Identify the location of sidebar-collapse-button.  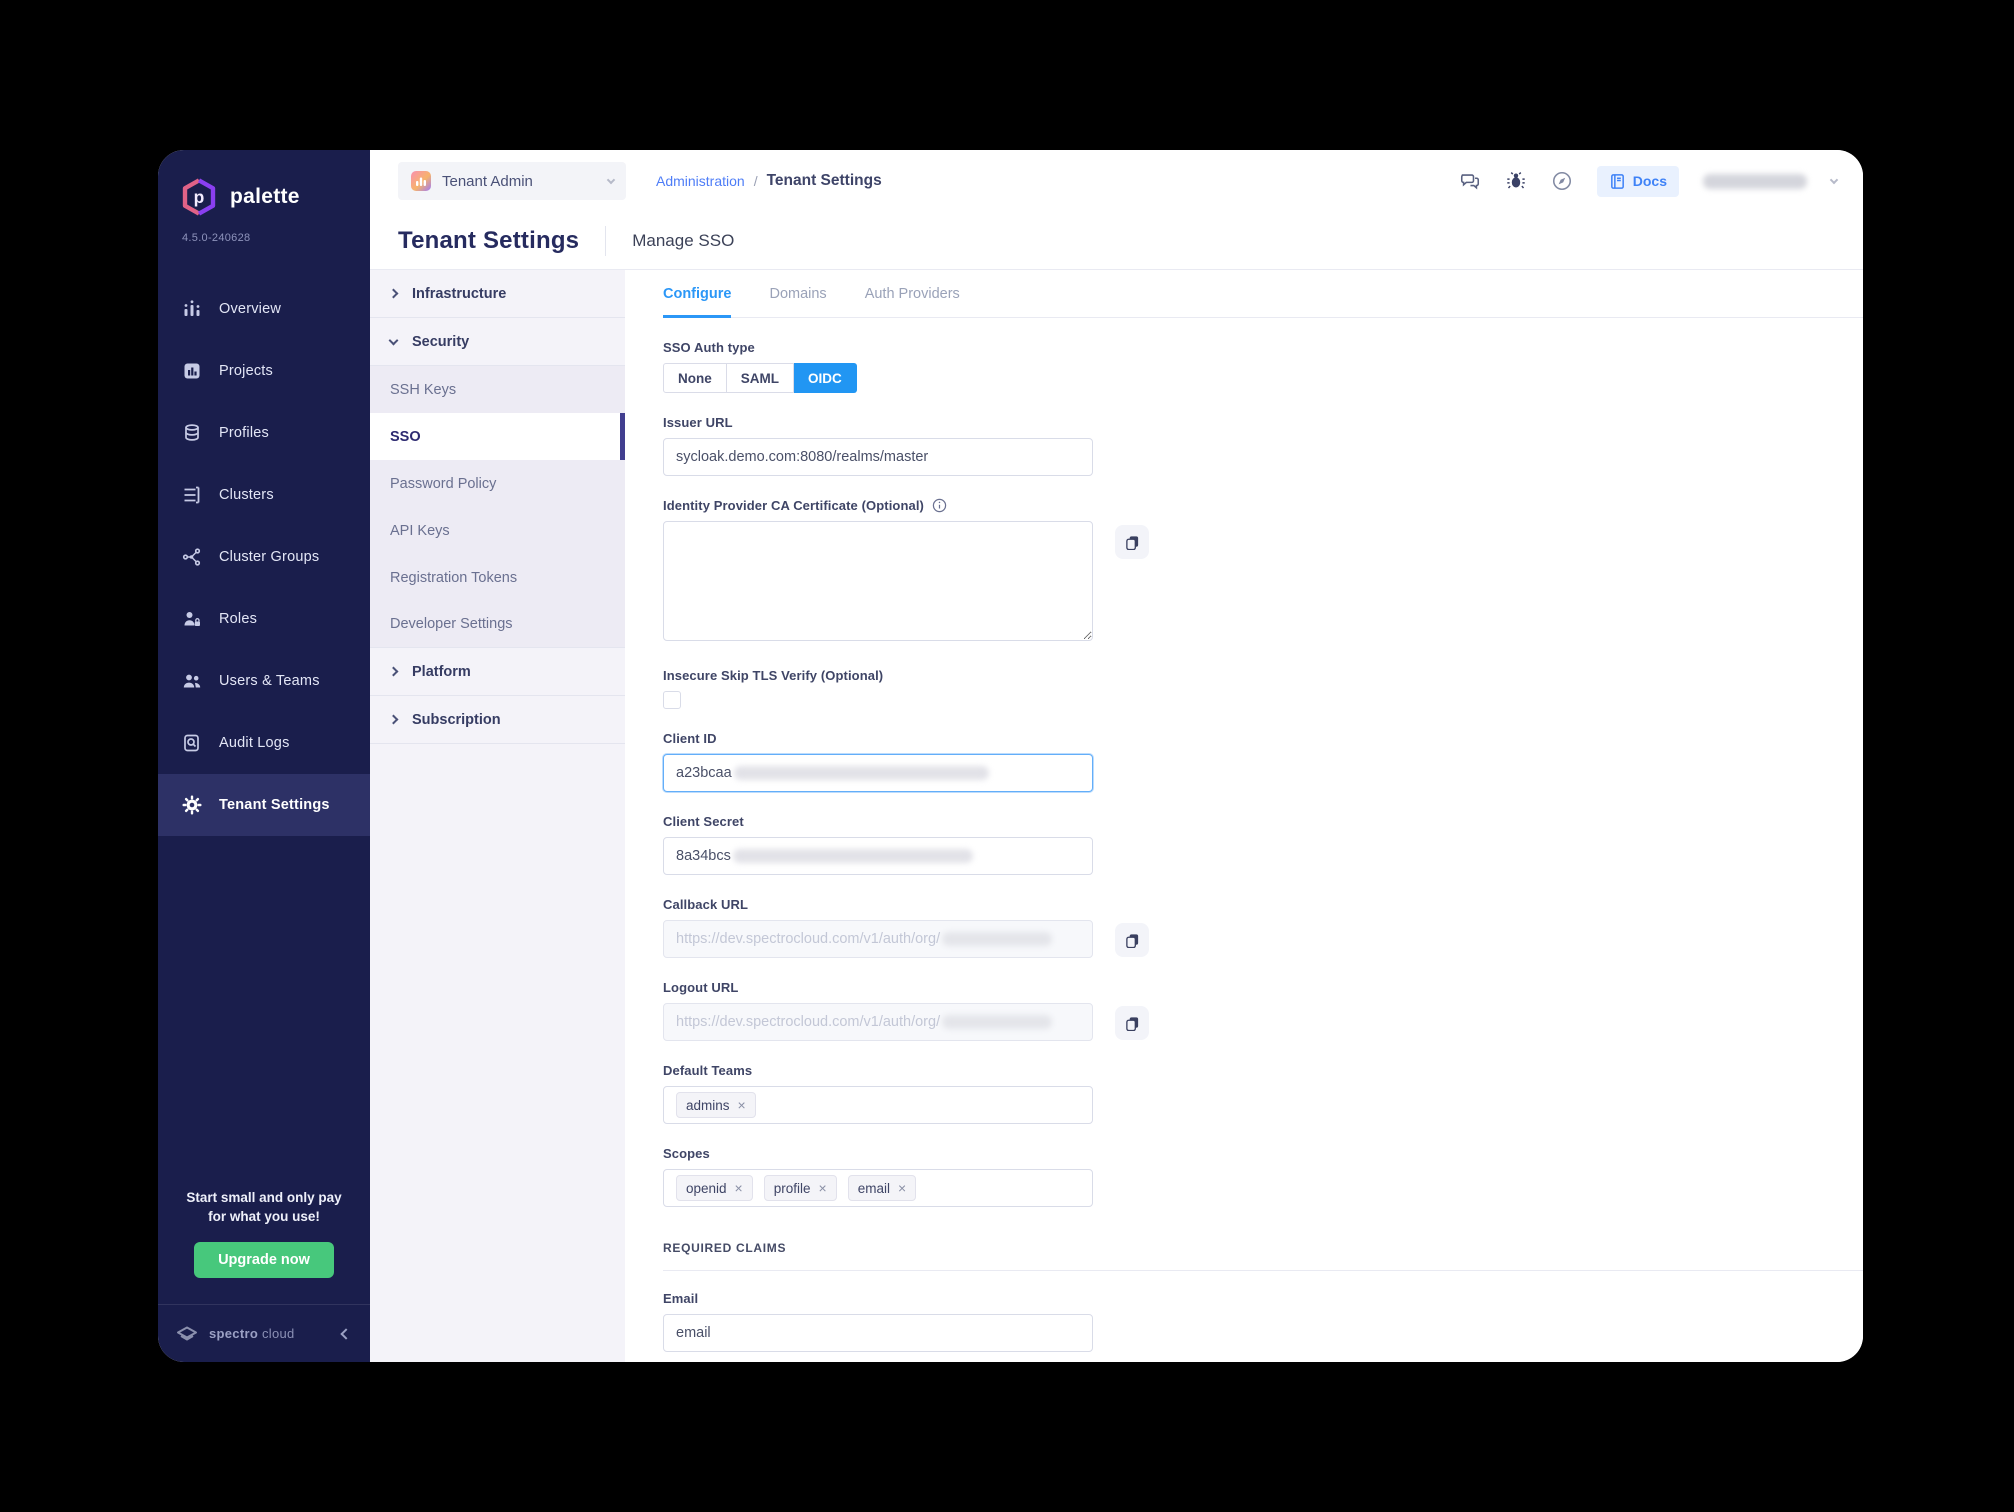
(346, 1334).